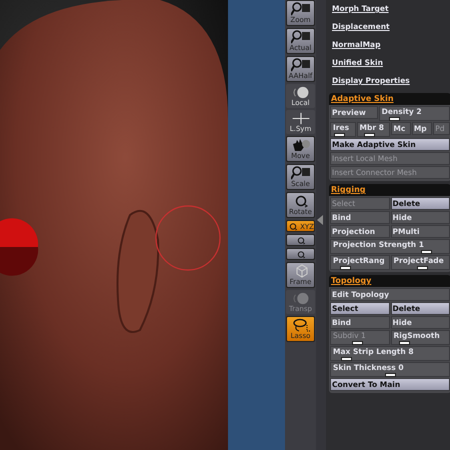  I want to click on sphere-drawing, so click(19, 247).